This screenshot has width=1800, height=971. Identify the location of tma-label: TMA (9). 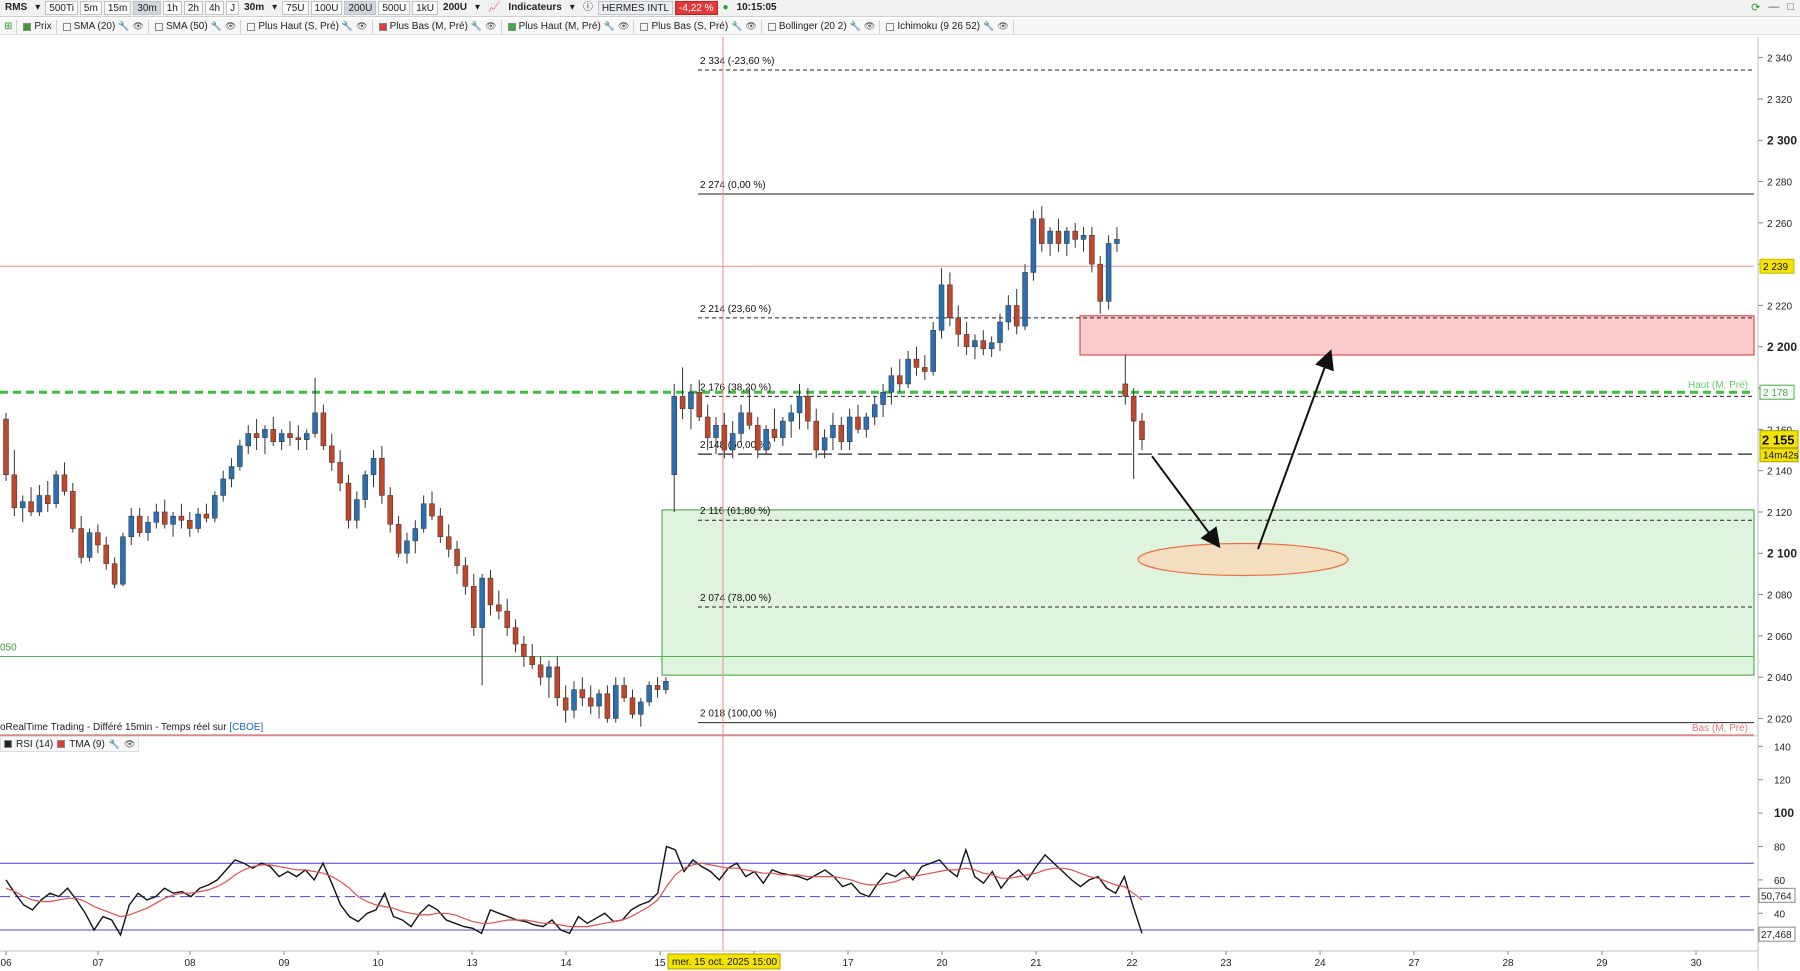
(87, 744).